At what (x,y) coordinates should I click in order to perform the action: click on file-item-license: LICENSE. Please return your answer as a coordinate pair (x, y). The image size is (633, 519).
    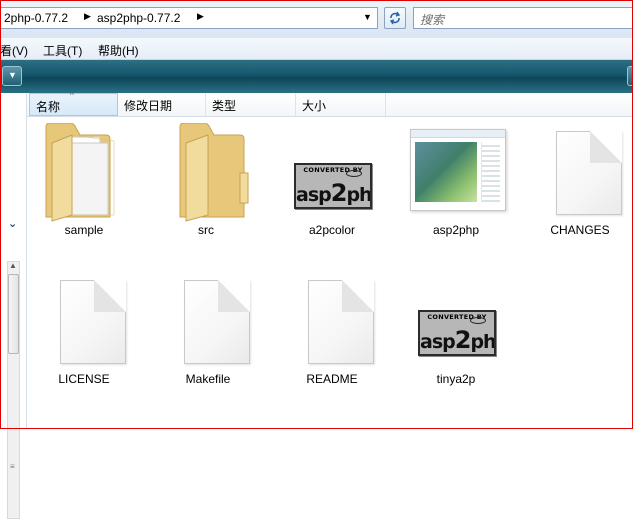
    Looking at the image, I should click on (84, 333).